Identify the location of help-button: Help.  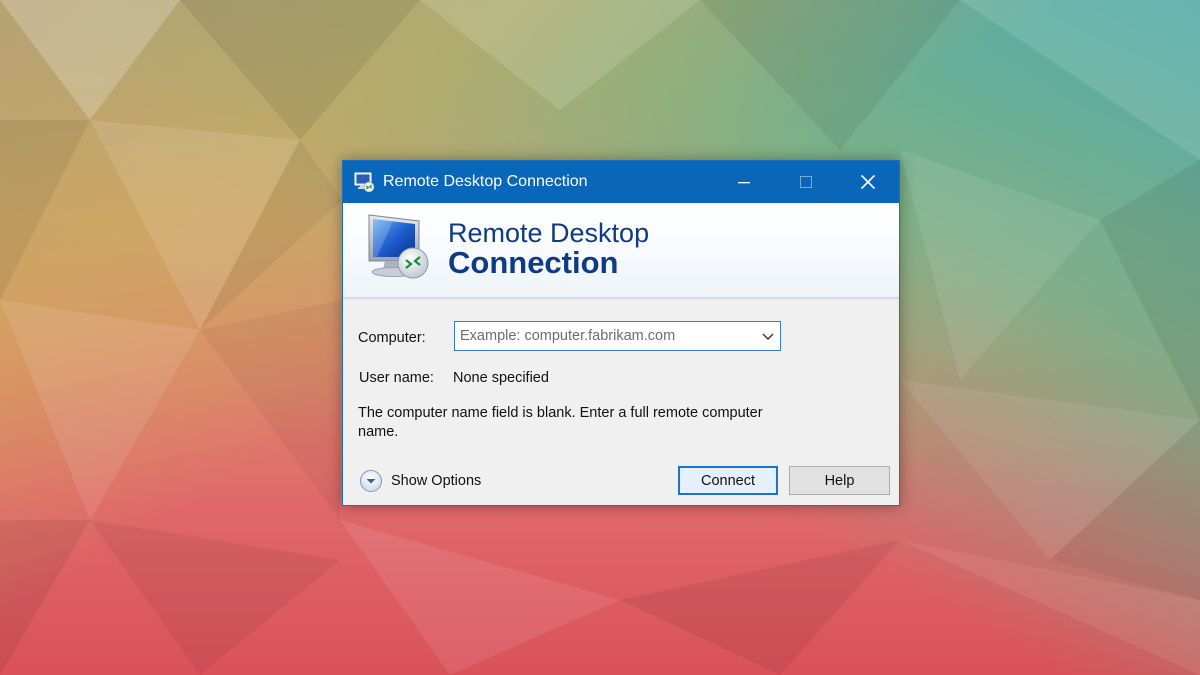
(839, 480).